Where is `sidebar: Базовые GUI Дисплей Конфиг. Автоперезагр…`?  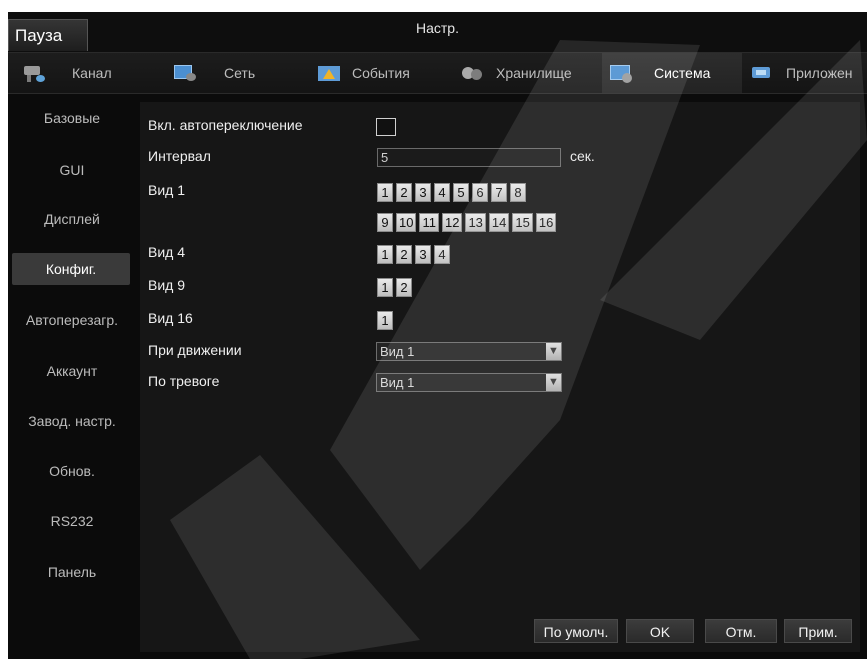 sidebar: Базовые GUI Дисплей Конфиг. Автоперезагр… is located at coordinates (72, 376).